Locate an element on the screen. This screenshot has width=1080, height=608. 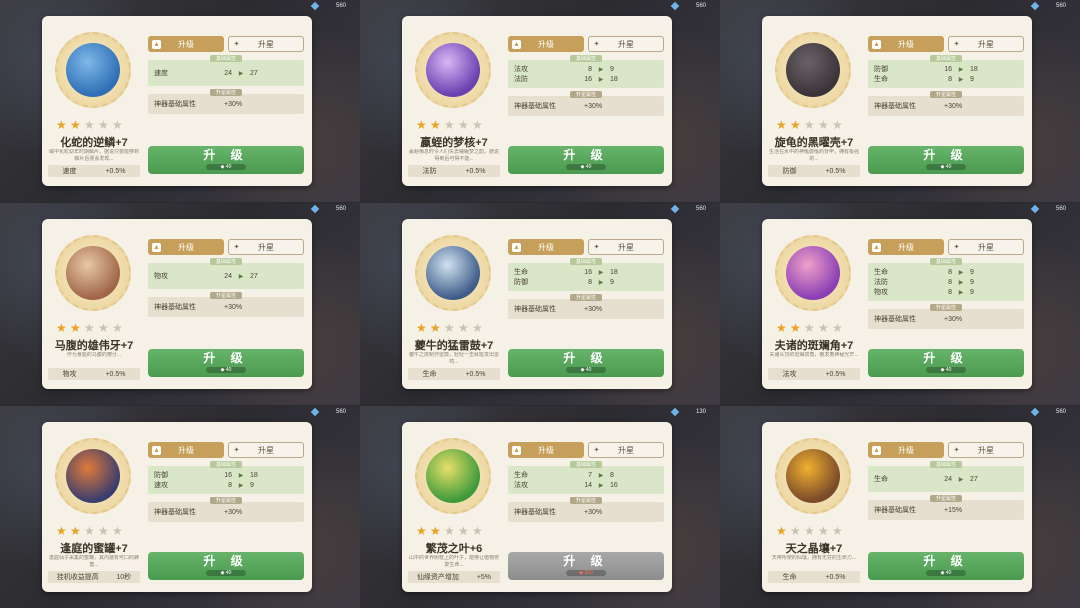
tab-label: 升星 is located at coordinates (266, 247).